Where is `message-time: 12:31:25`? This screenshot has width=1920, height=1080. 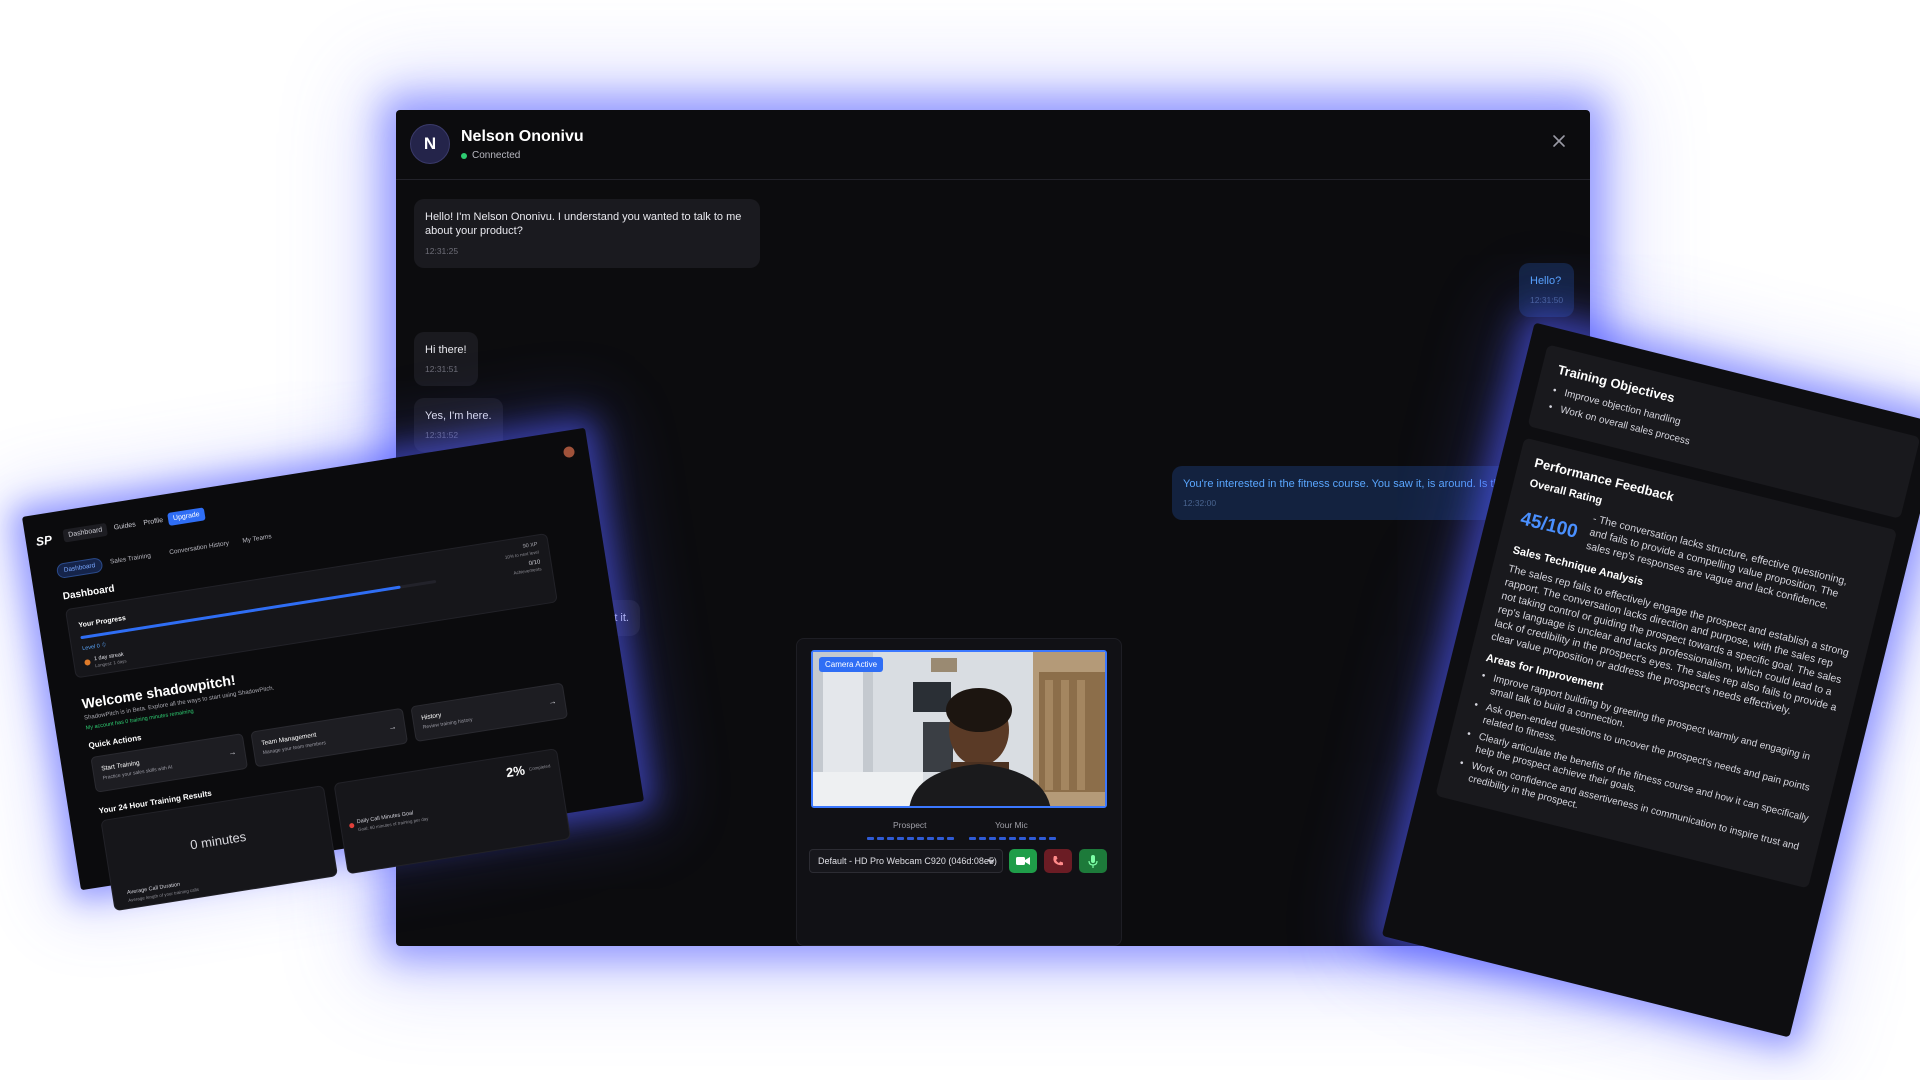 message-time: 12:31:25 is located at coordinates (442, 250).